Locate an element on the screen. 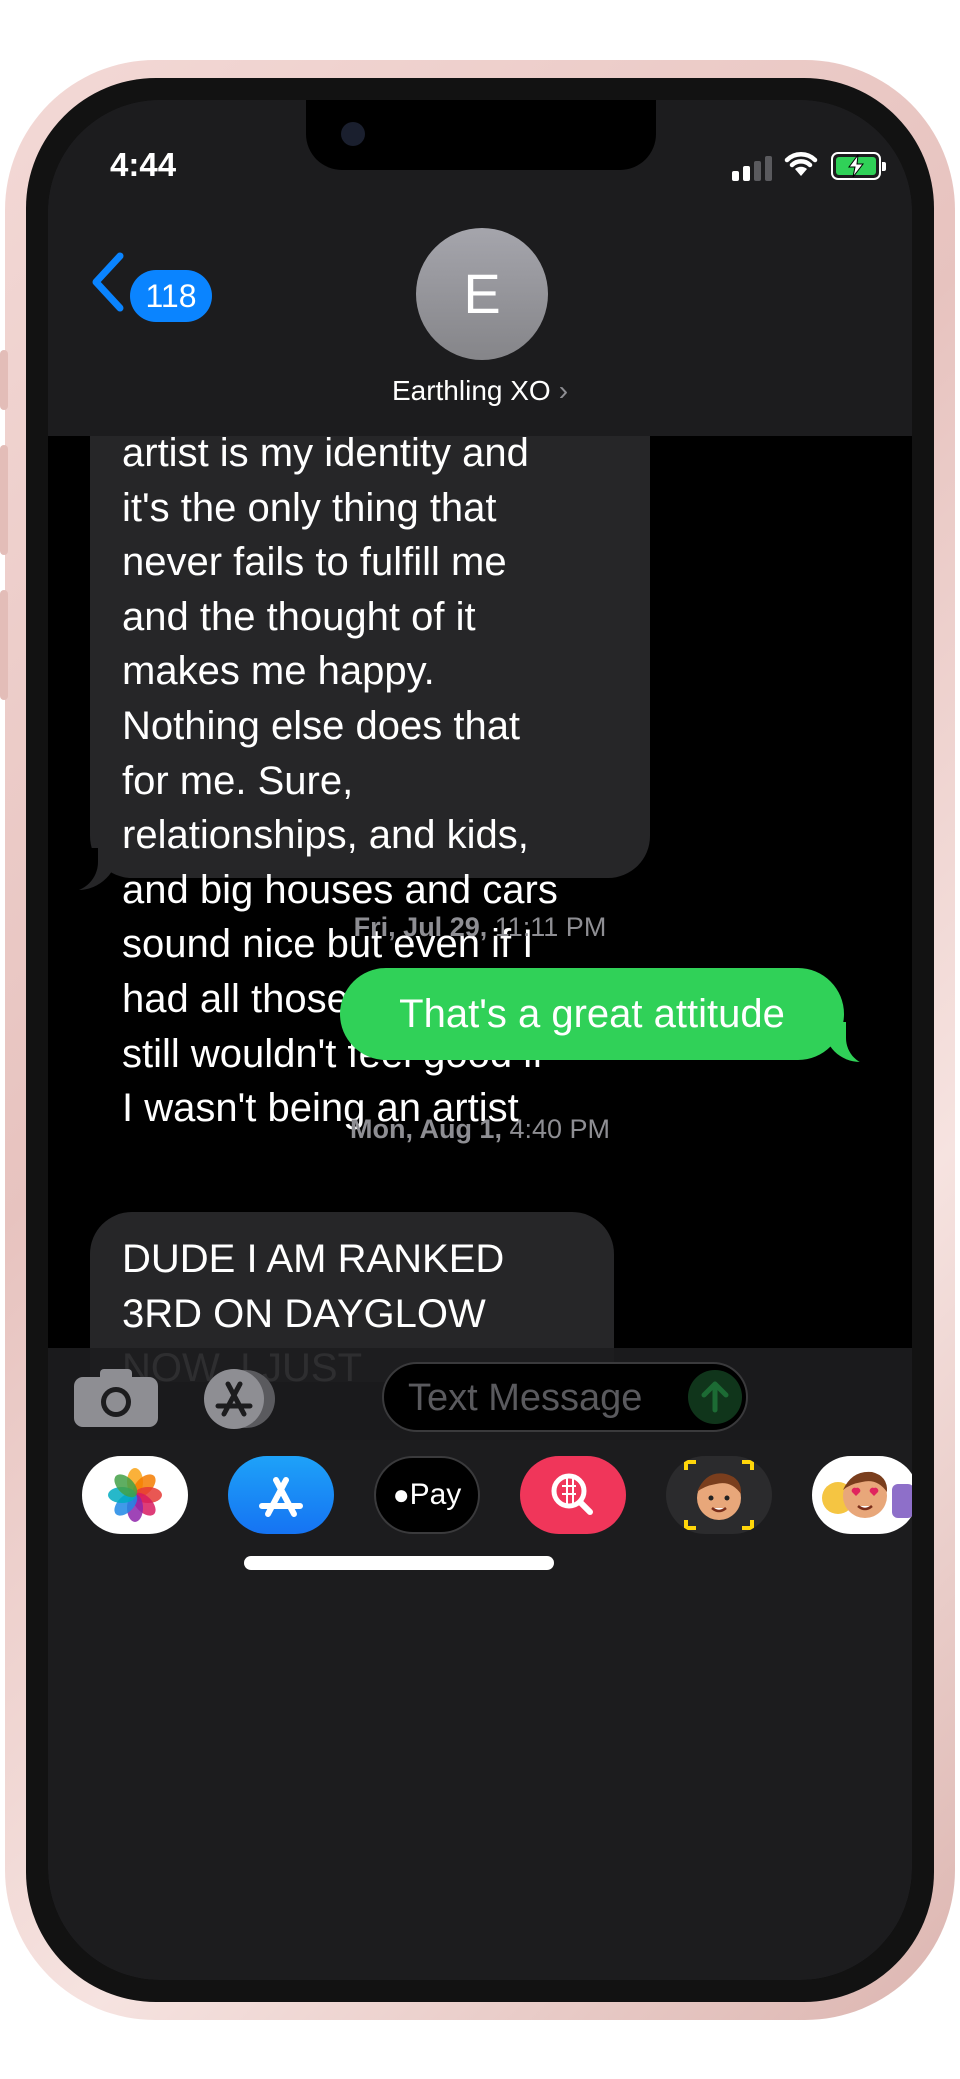  send-button is located at coordinates (715, 1397).